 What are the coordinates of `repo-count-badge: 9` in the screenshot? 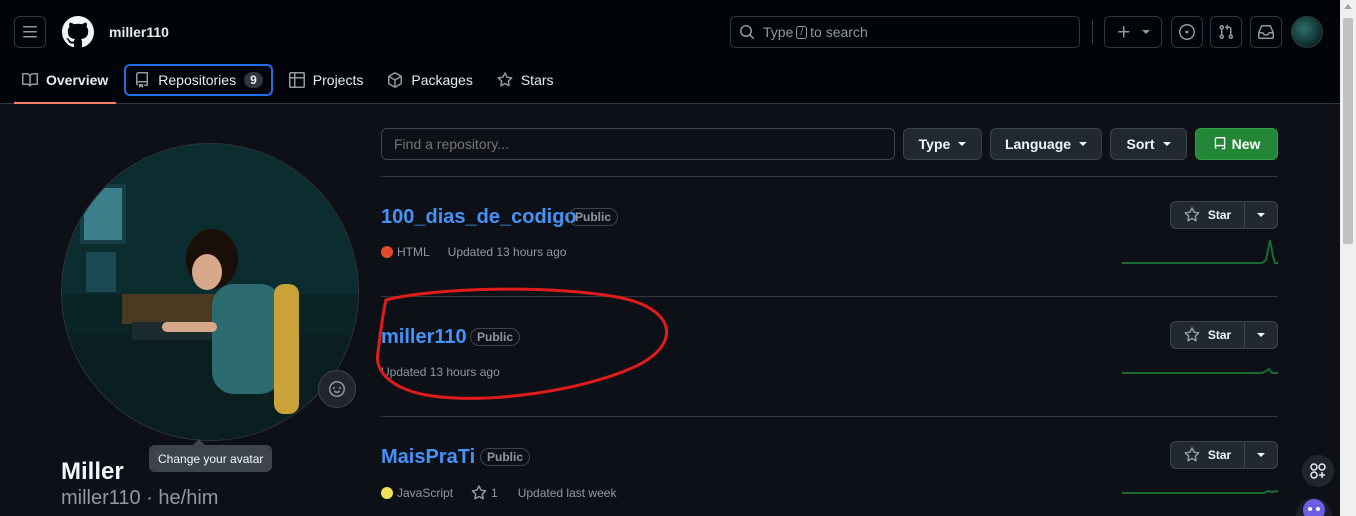 It's located at (253, 80).